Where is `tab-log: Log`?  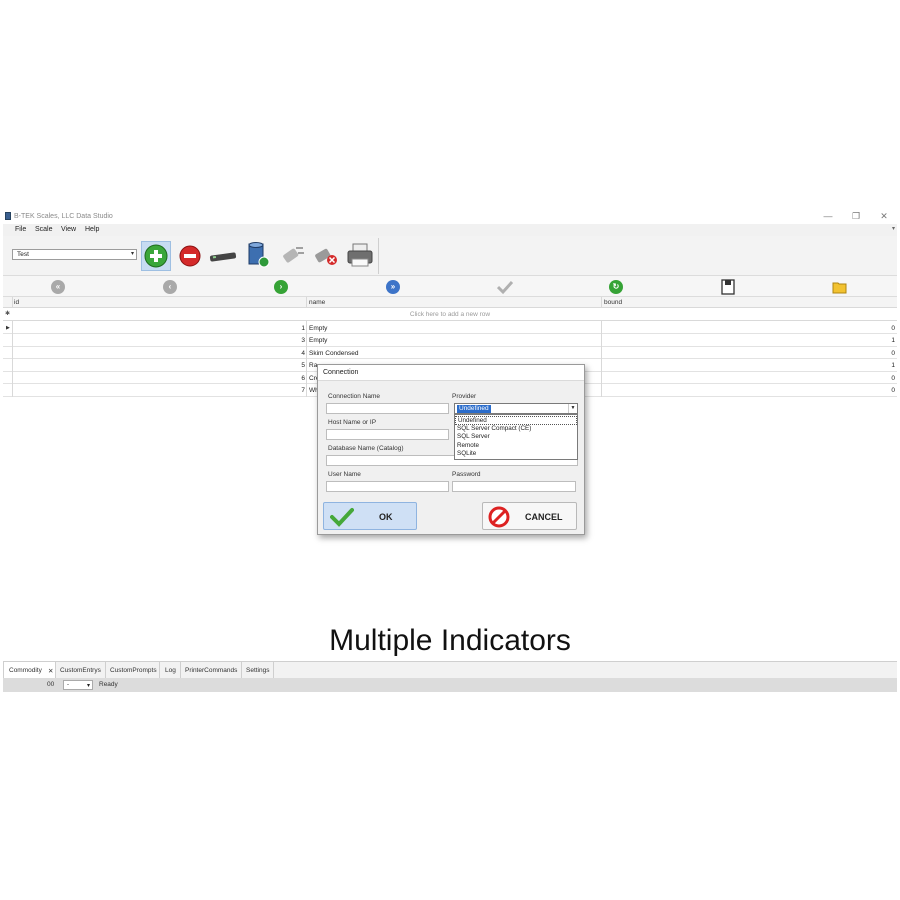
tab-log: Log is located at coordinates (170, 670).